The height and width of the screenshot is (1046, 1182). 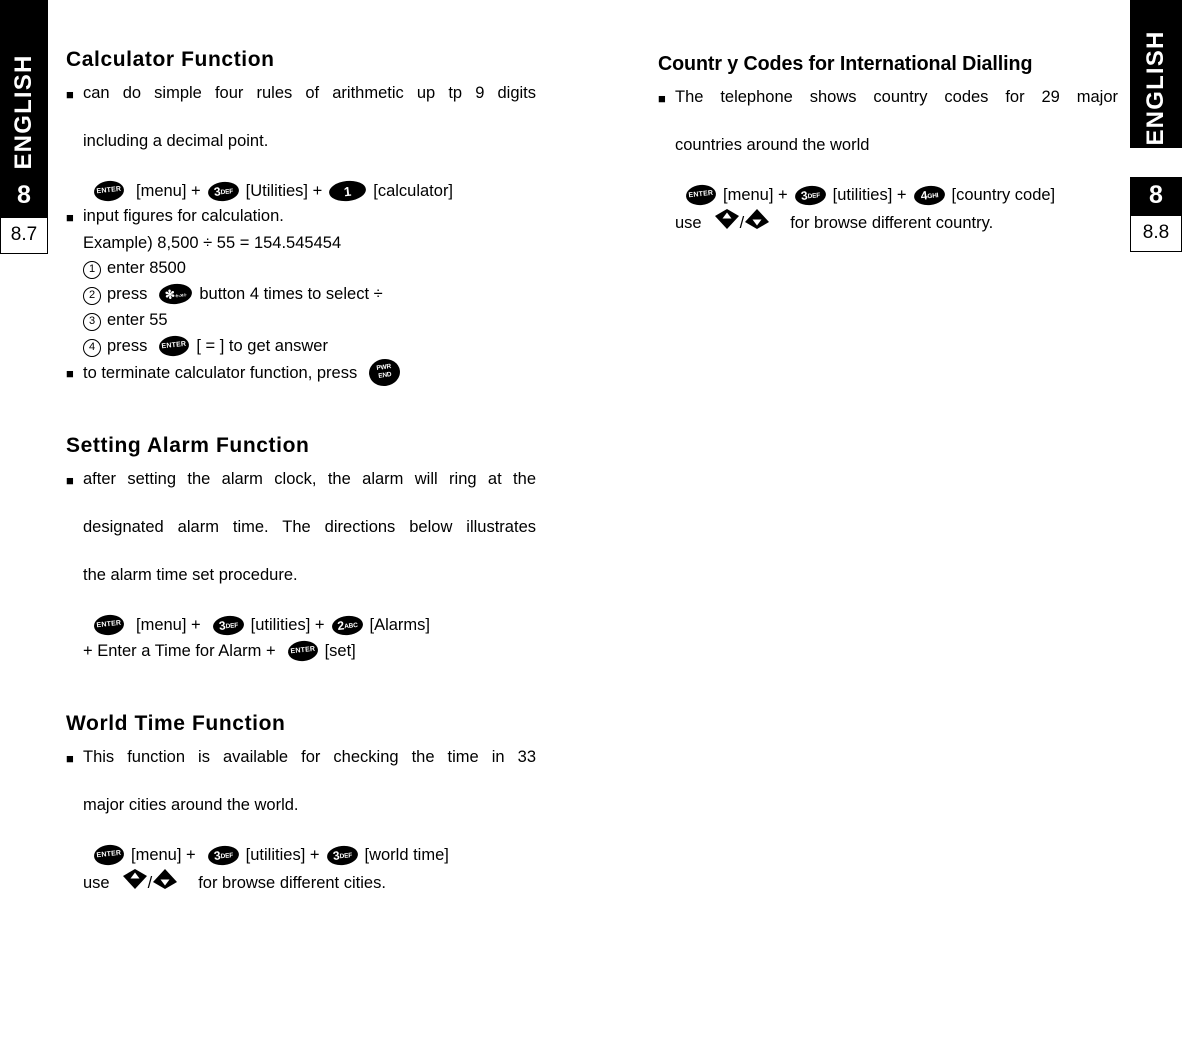 I want to click on keyline-worldtime-browse: use / for browse different cities., so click(x=309, y=883).